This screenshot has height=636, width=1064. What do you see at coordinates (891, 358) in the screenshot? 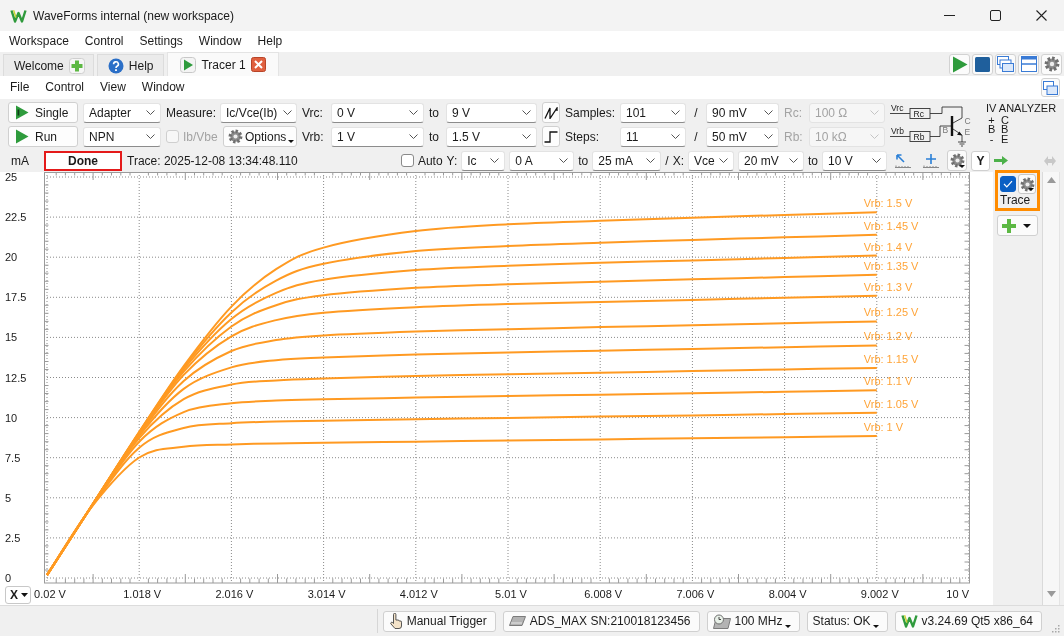
I see `series-label: Vrb: 1.15 V` at bounding box center [891, 358].